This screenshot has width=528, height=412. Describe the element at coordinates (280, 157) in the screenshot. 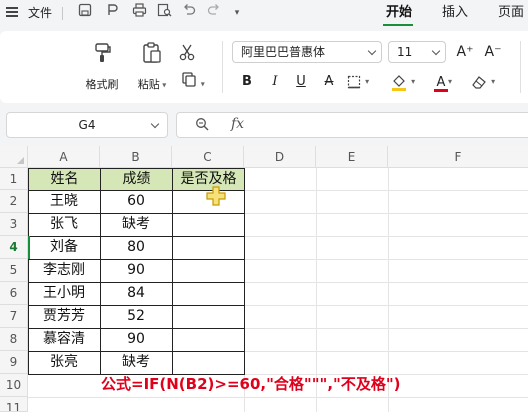

I see `column-header-d: D` at that location.